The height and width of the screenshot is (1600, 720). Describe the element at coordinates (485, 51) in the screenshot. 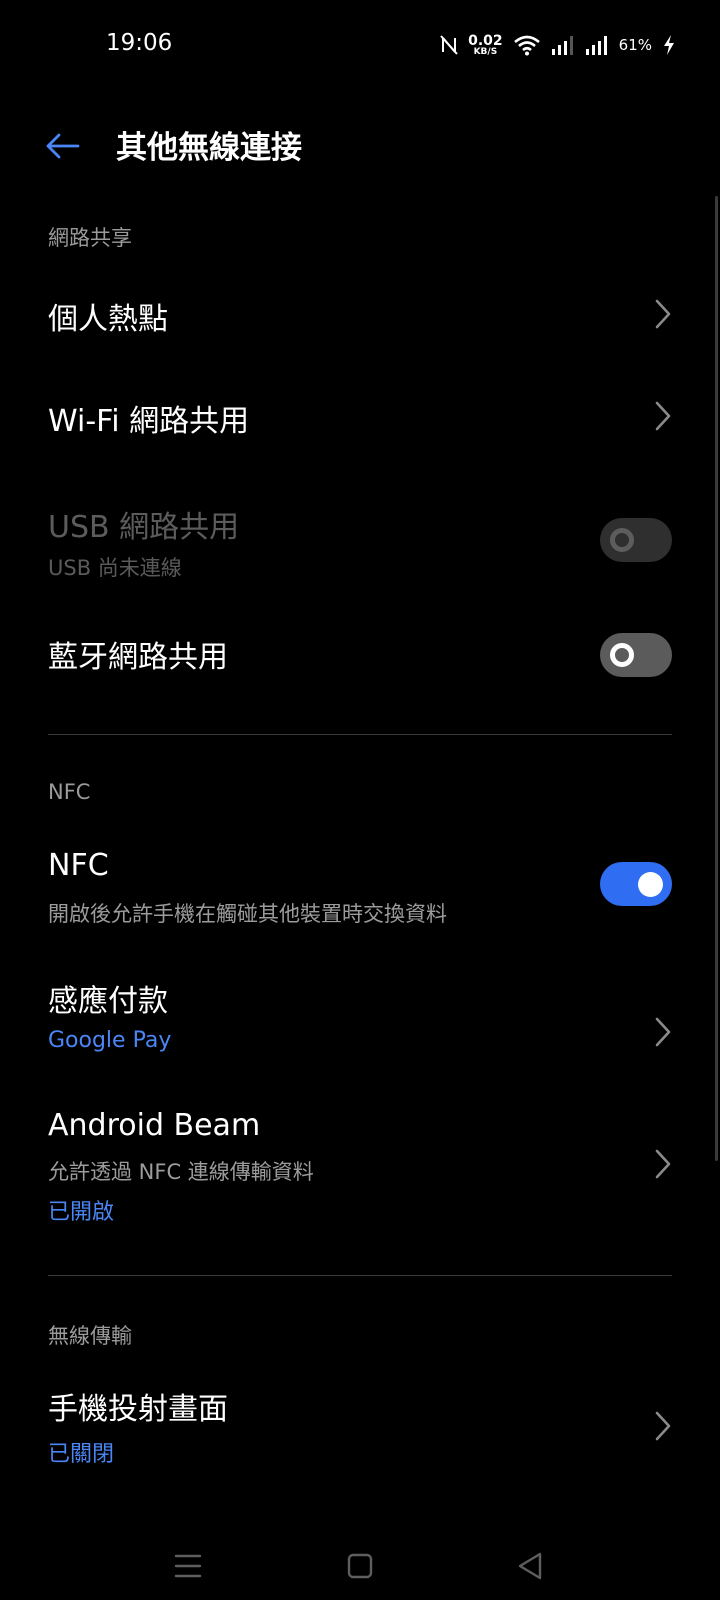

I see `network-speed-unit: KB/S` at that location.